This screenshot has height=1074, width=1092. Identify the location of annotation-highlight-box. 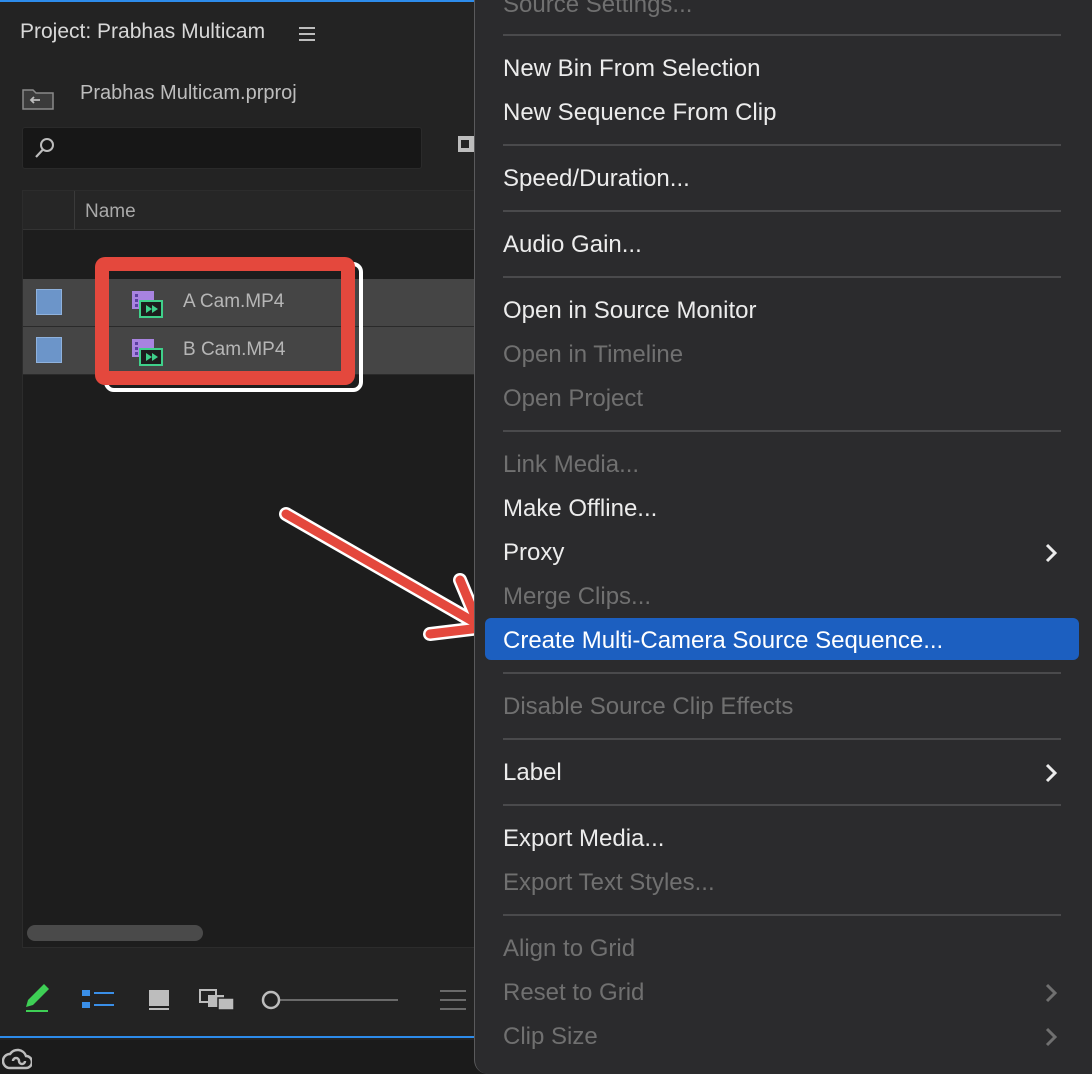
(225, 321).